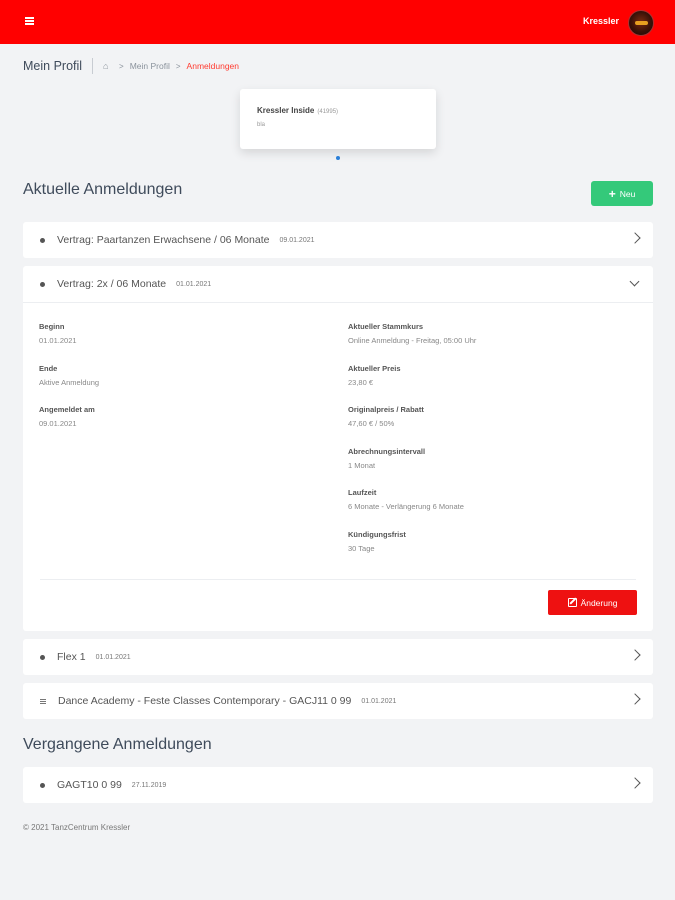  Describe the element at coordinates (601, 21) in the screenshot. I see `username: Kressler` at that location.